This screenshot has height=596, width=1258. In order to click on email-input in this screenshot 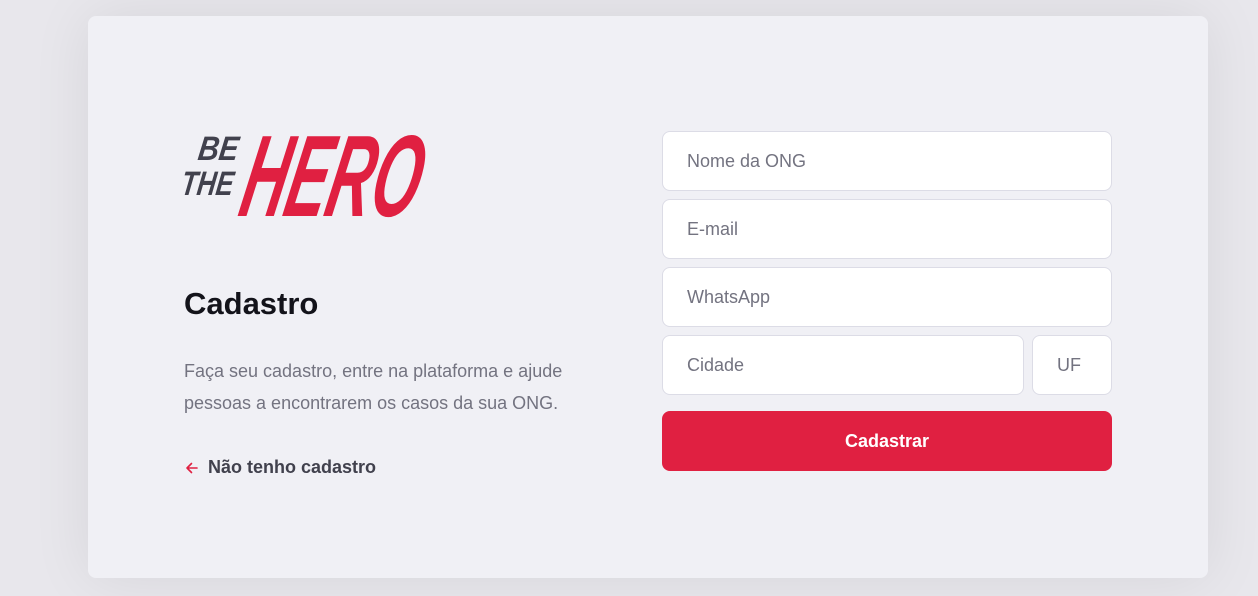, I will do `click(887, 229)`.